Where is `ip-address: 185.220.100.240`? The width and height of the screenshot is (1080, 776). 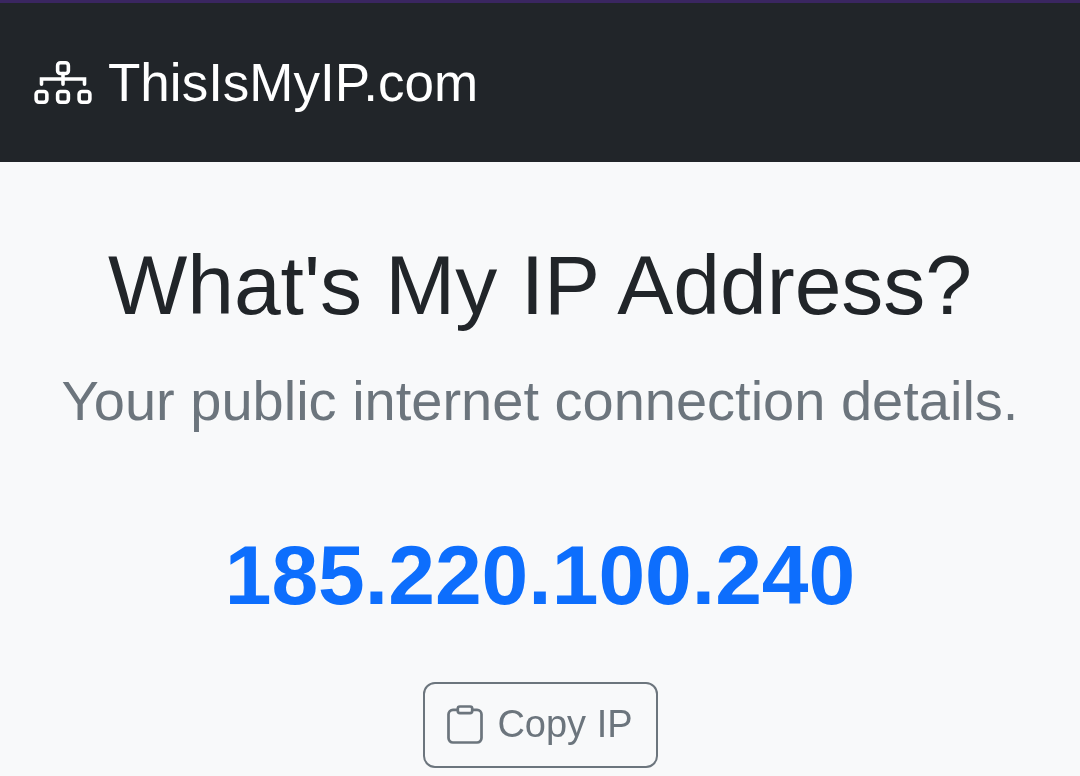 ip-address: 185.220.100.240 is located at coordinates (540, 575).